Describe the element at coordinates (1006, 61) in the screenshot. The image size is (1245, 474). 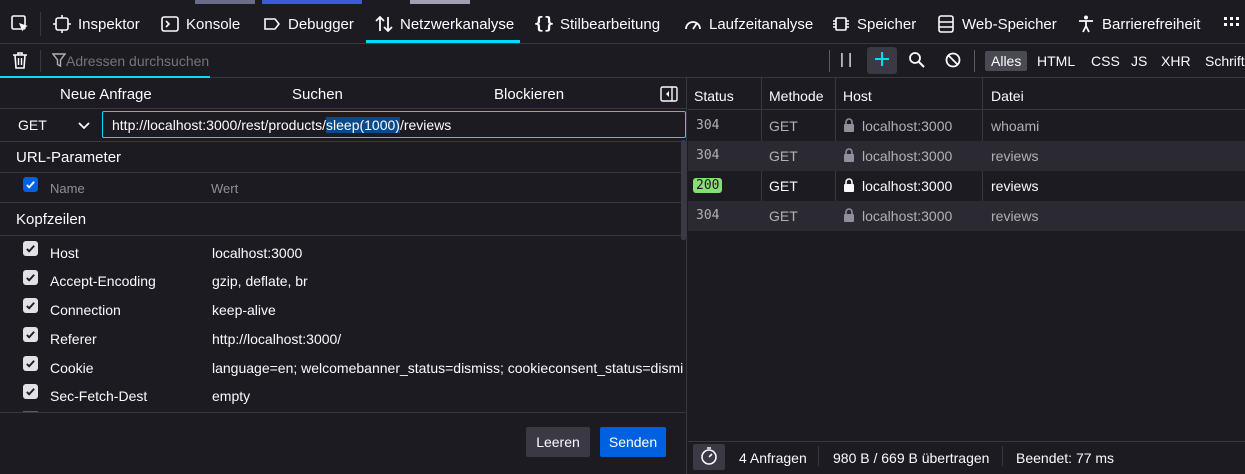
I see `filter-all: Alles` at that location.